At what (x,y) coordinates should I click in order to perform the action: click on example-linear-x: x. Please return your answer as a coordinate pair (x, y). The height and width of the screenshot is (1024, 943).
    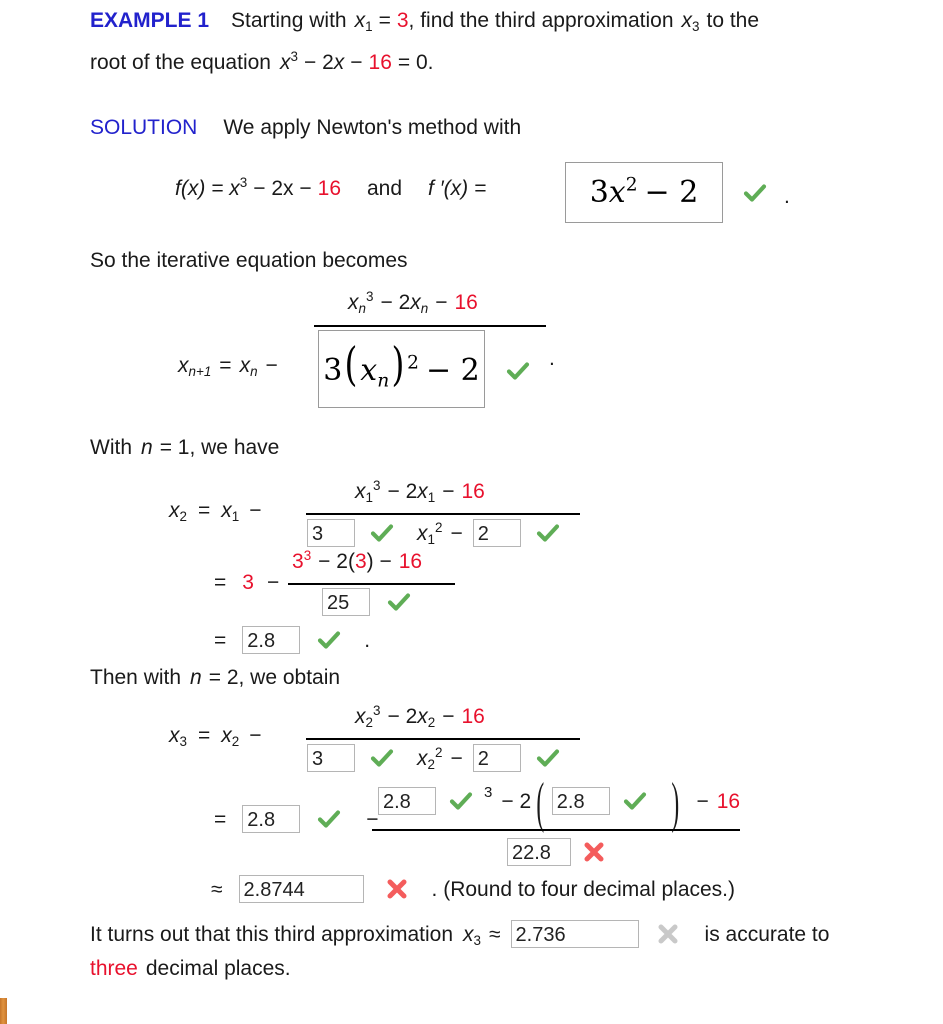
    Looking at the image, I should click on (339, 62).